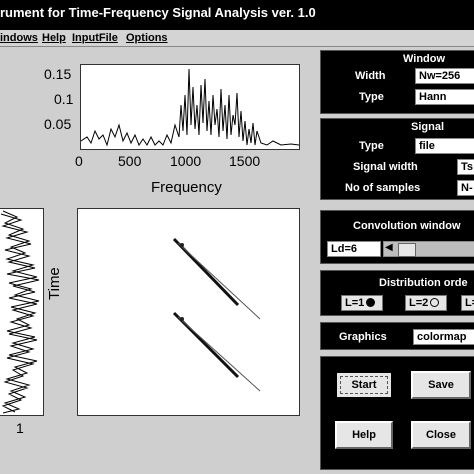 Image resolution: width=474 pixels, height=474 pixels. I want to click on spectrum-ytick: 0.15, so click(58, 74).